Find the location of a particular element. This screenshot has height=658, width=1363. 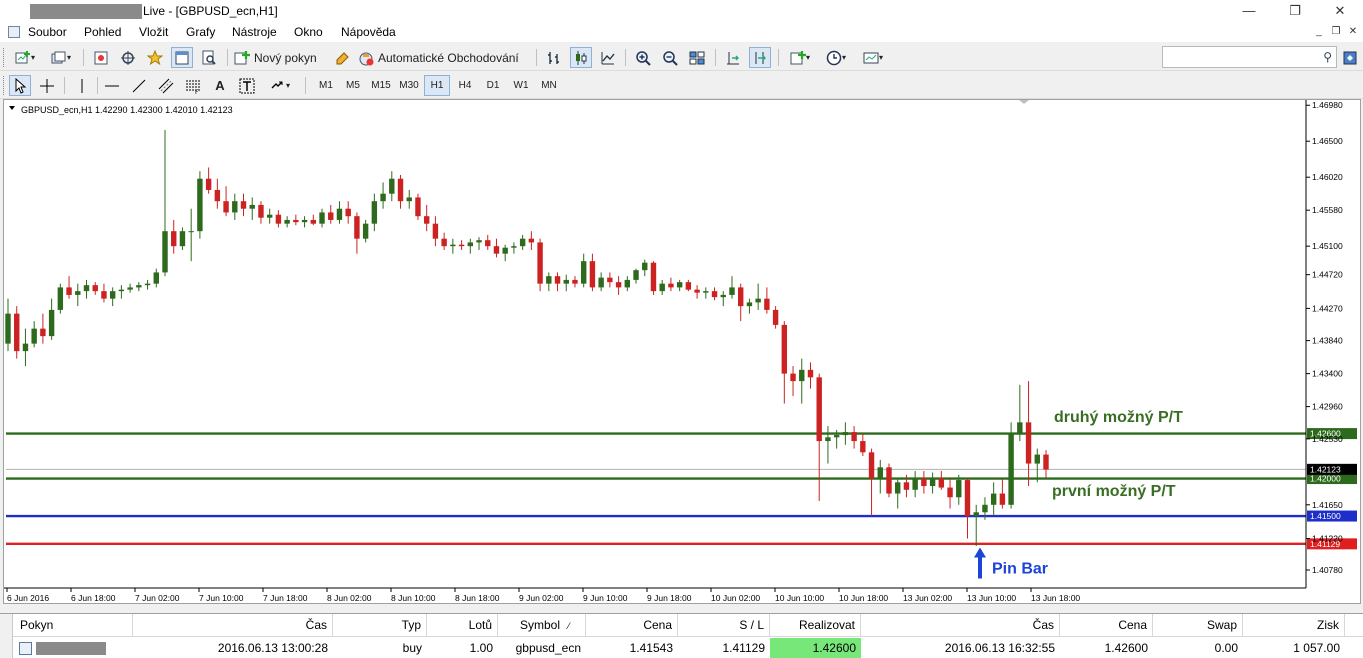

auto-trading-button: Automatické Obchodování is located at coordinates (443, 57).